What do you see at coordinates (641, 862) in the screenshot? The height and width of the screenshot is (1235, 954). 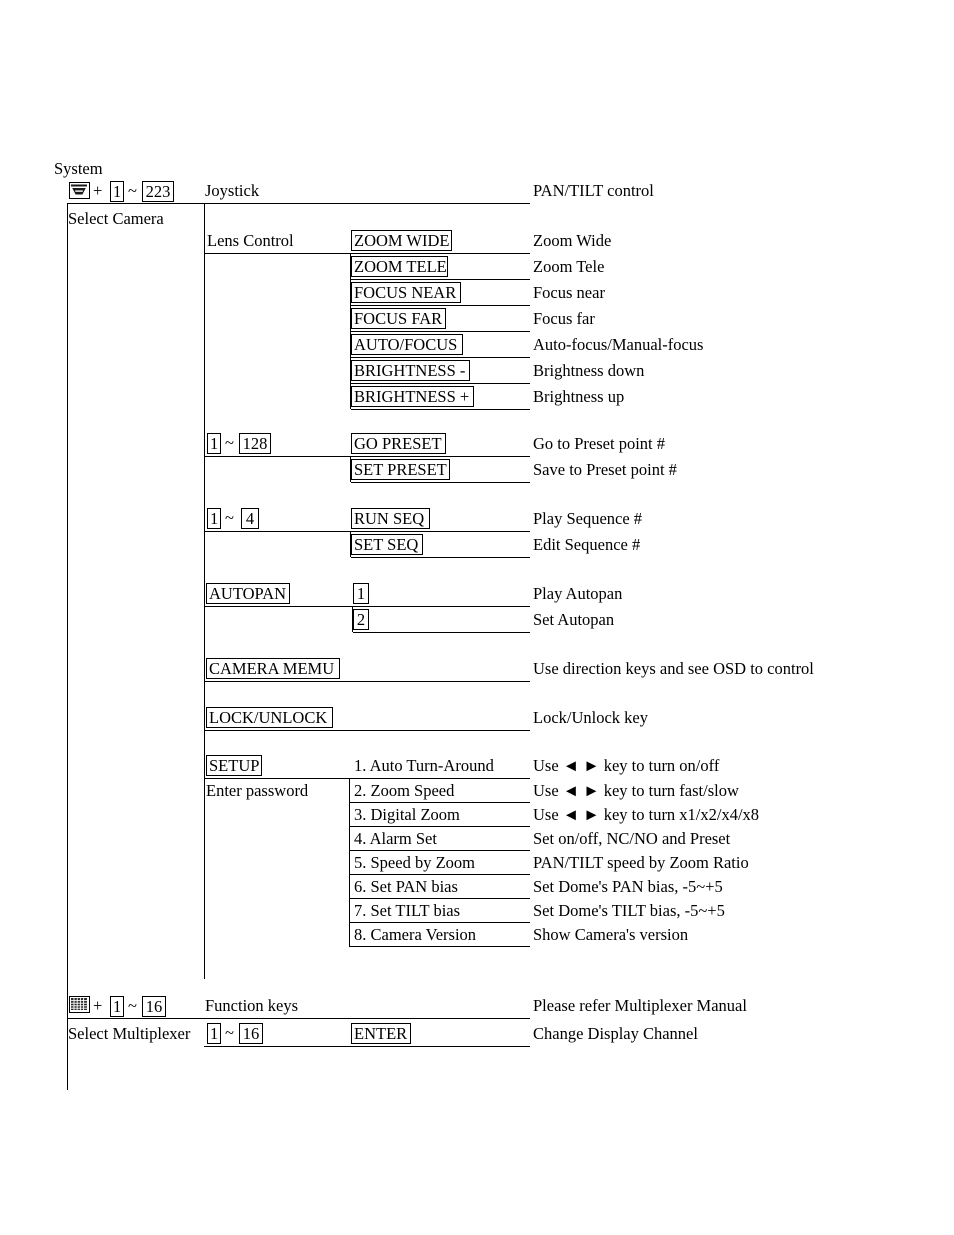 I see `setup-desc-4: PAN/TILT speed by Zoom Ratio` at bounding box center [641, 862].